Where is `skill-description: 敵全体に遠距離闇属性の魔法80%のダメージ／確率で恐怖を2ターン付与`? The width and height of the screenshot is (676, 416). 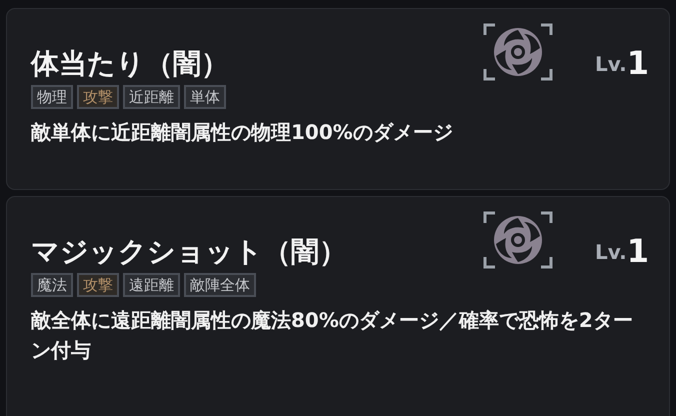
skill-description: 敵全体に遠距離闇属性の魔法80%のダメージ／確率で恐怖を2ターン付与 is located at coordinates (332, 335).